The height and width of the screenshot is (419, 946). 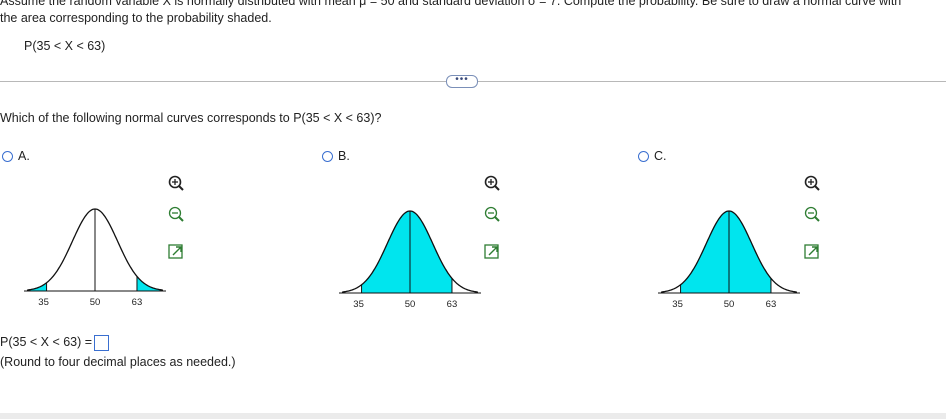 What do you see at coordinates (149, 283) in the screenshot?
I see `shaded-right-tail` at bounding box center [149, 283].